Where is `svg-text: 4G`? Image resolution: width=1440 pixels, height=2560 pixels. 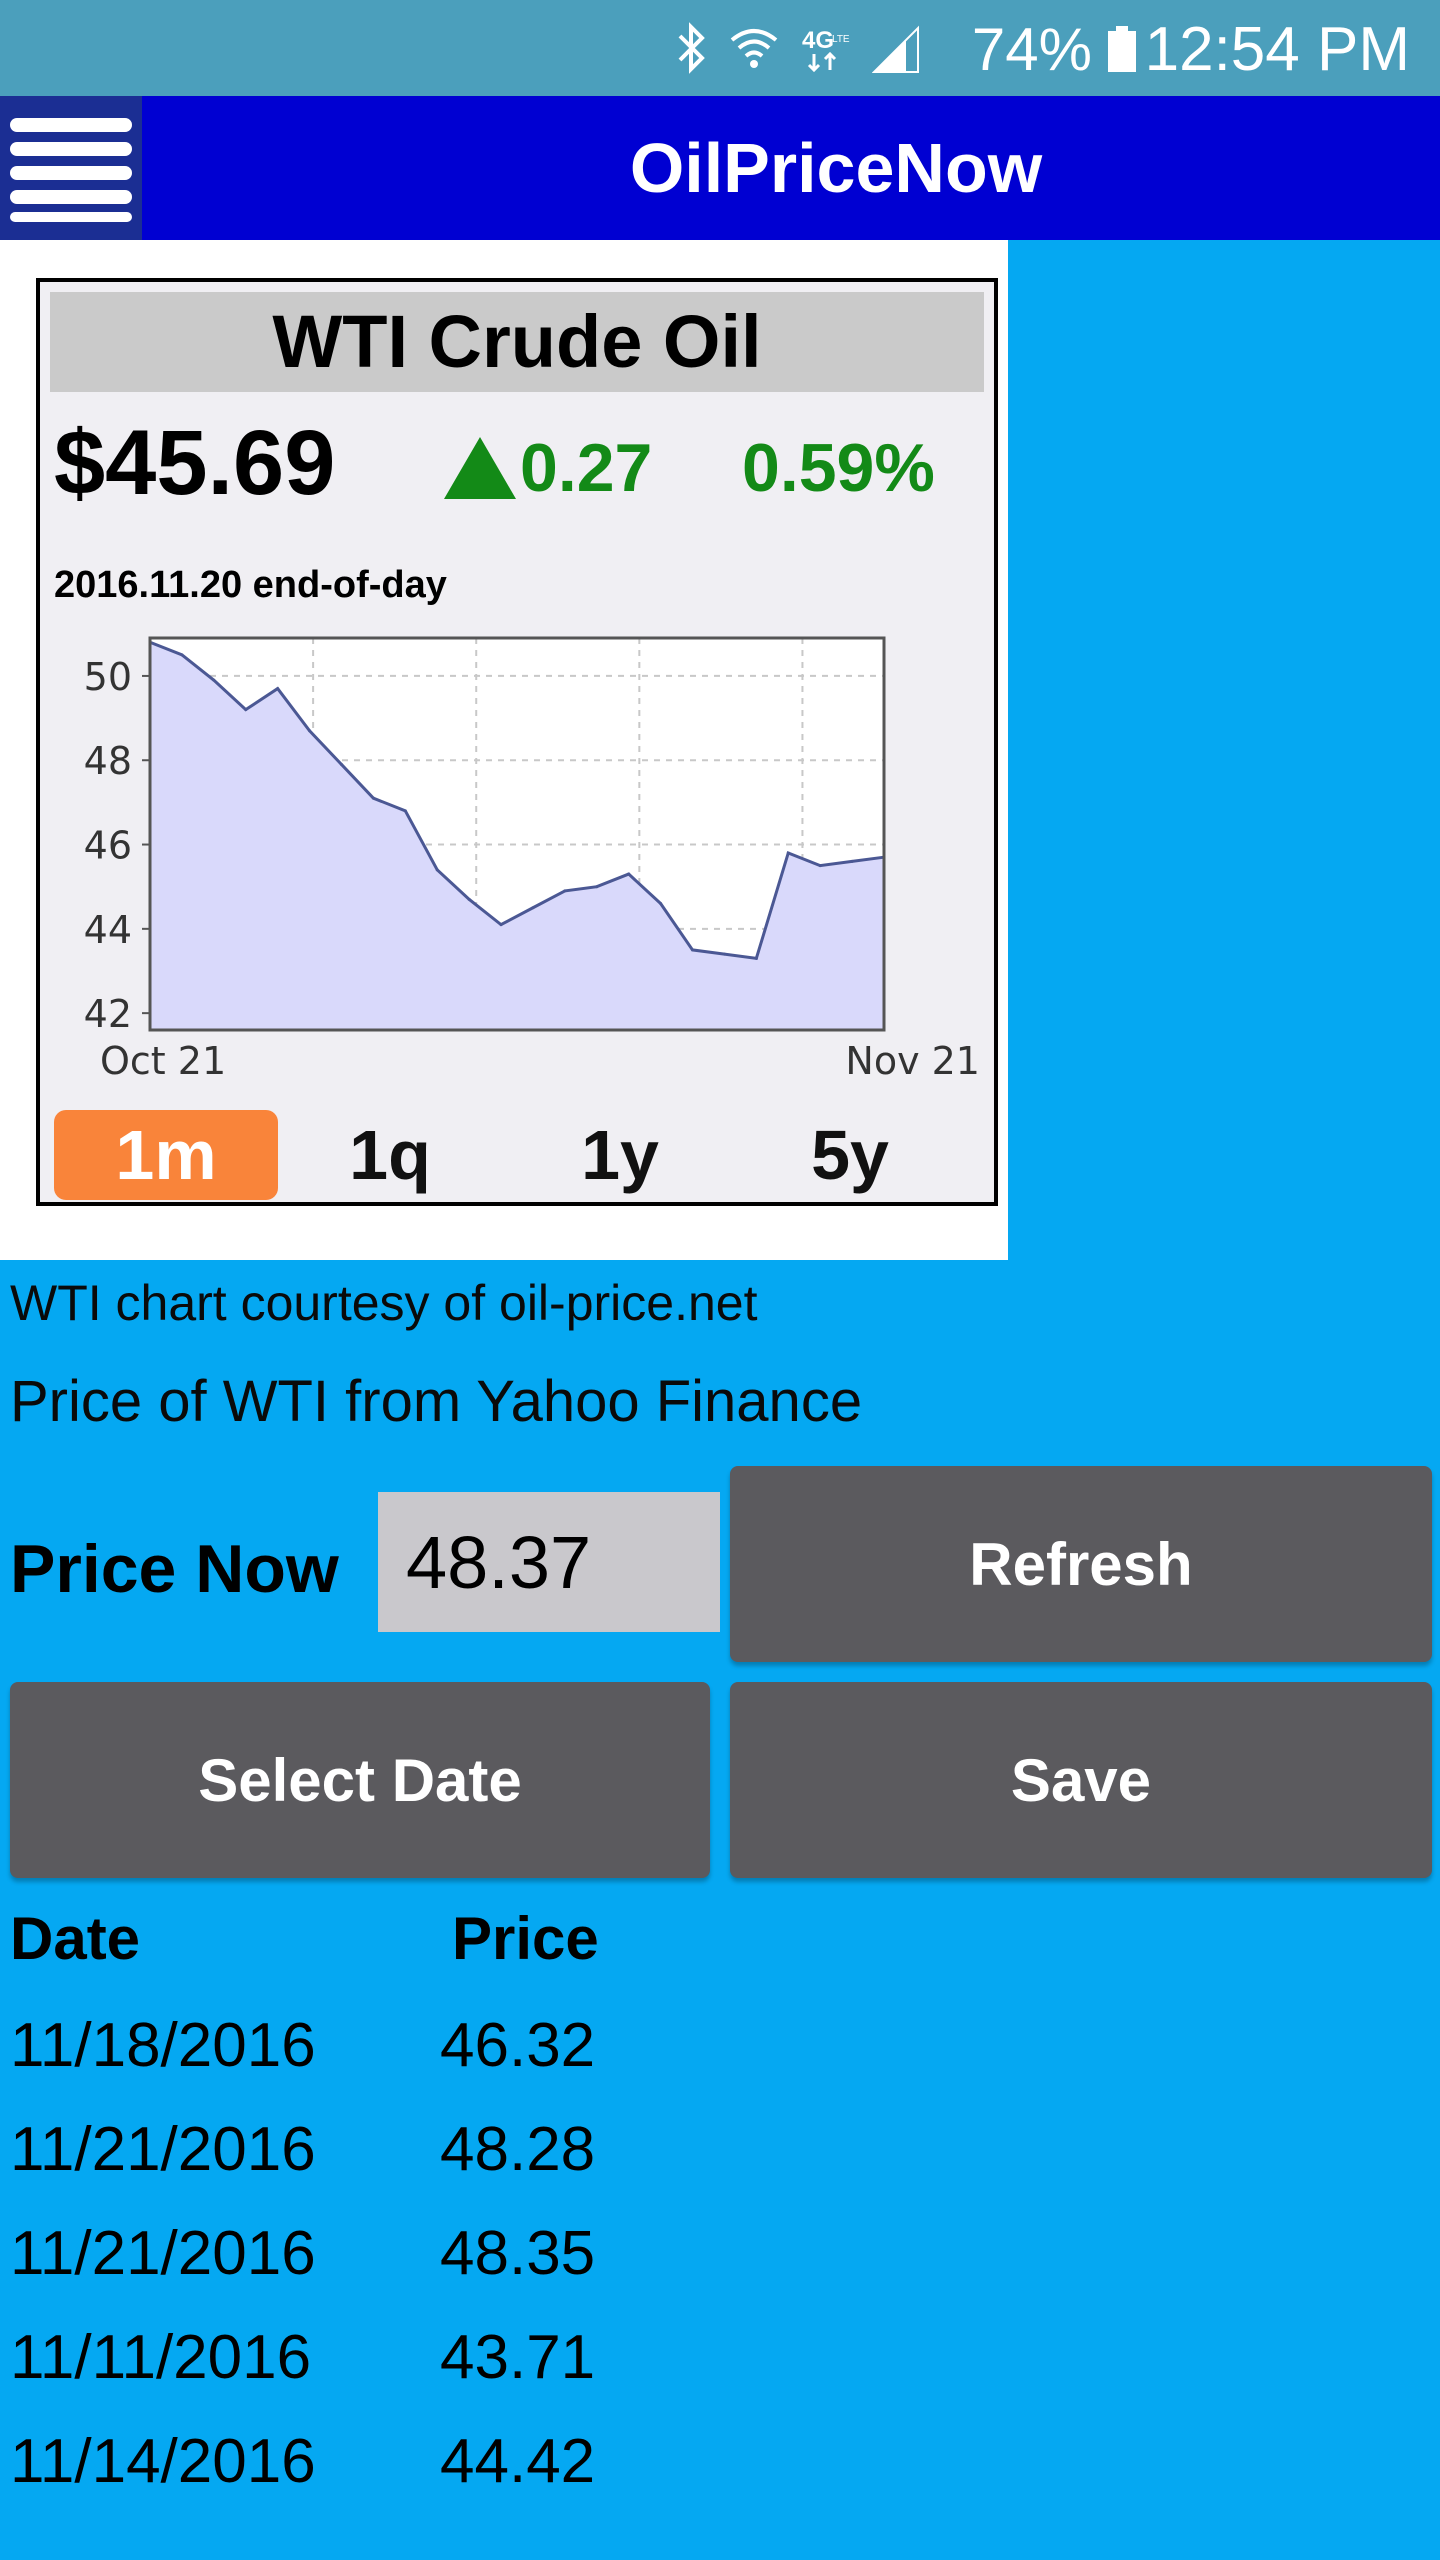 svg-text: 4G is located at coordinates (818, 40).